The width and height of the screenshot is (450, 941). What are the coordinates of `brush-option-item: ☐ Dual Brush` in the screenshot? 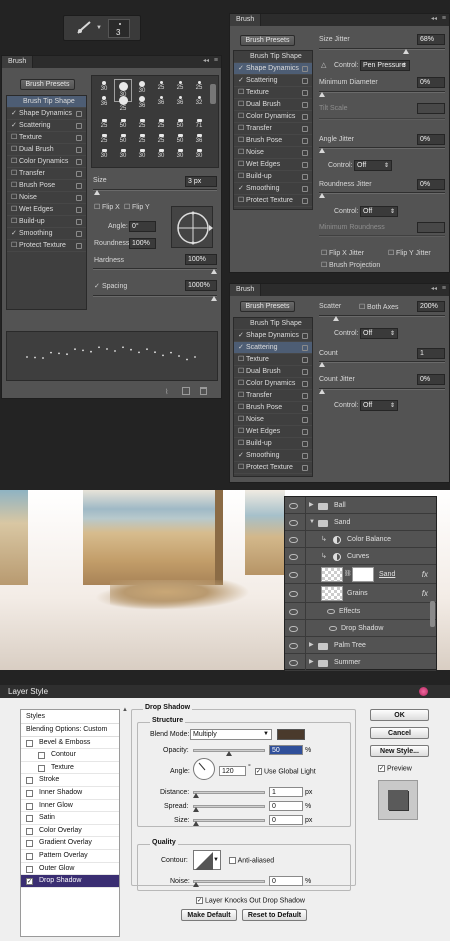 It's located at (273, 372).